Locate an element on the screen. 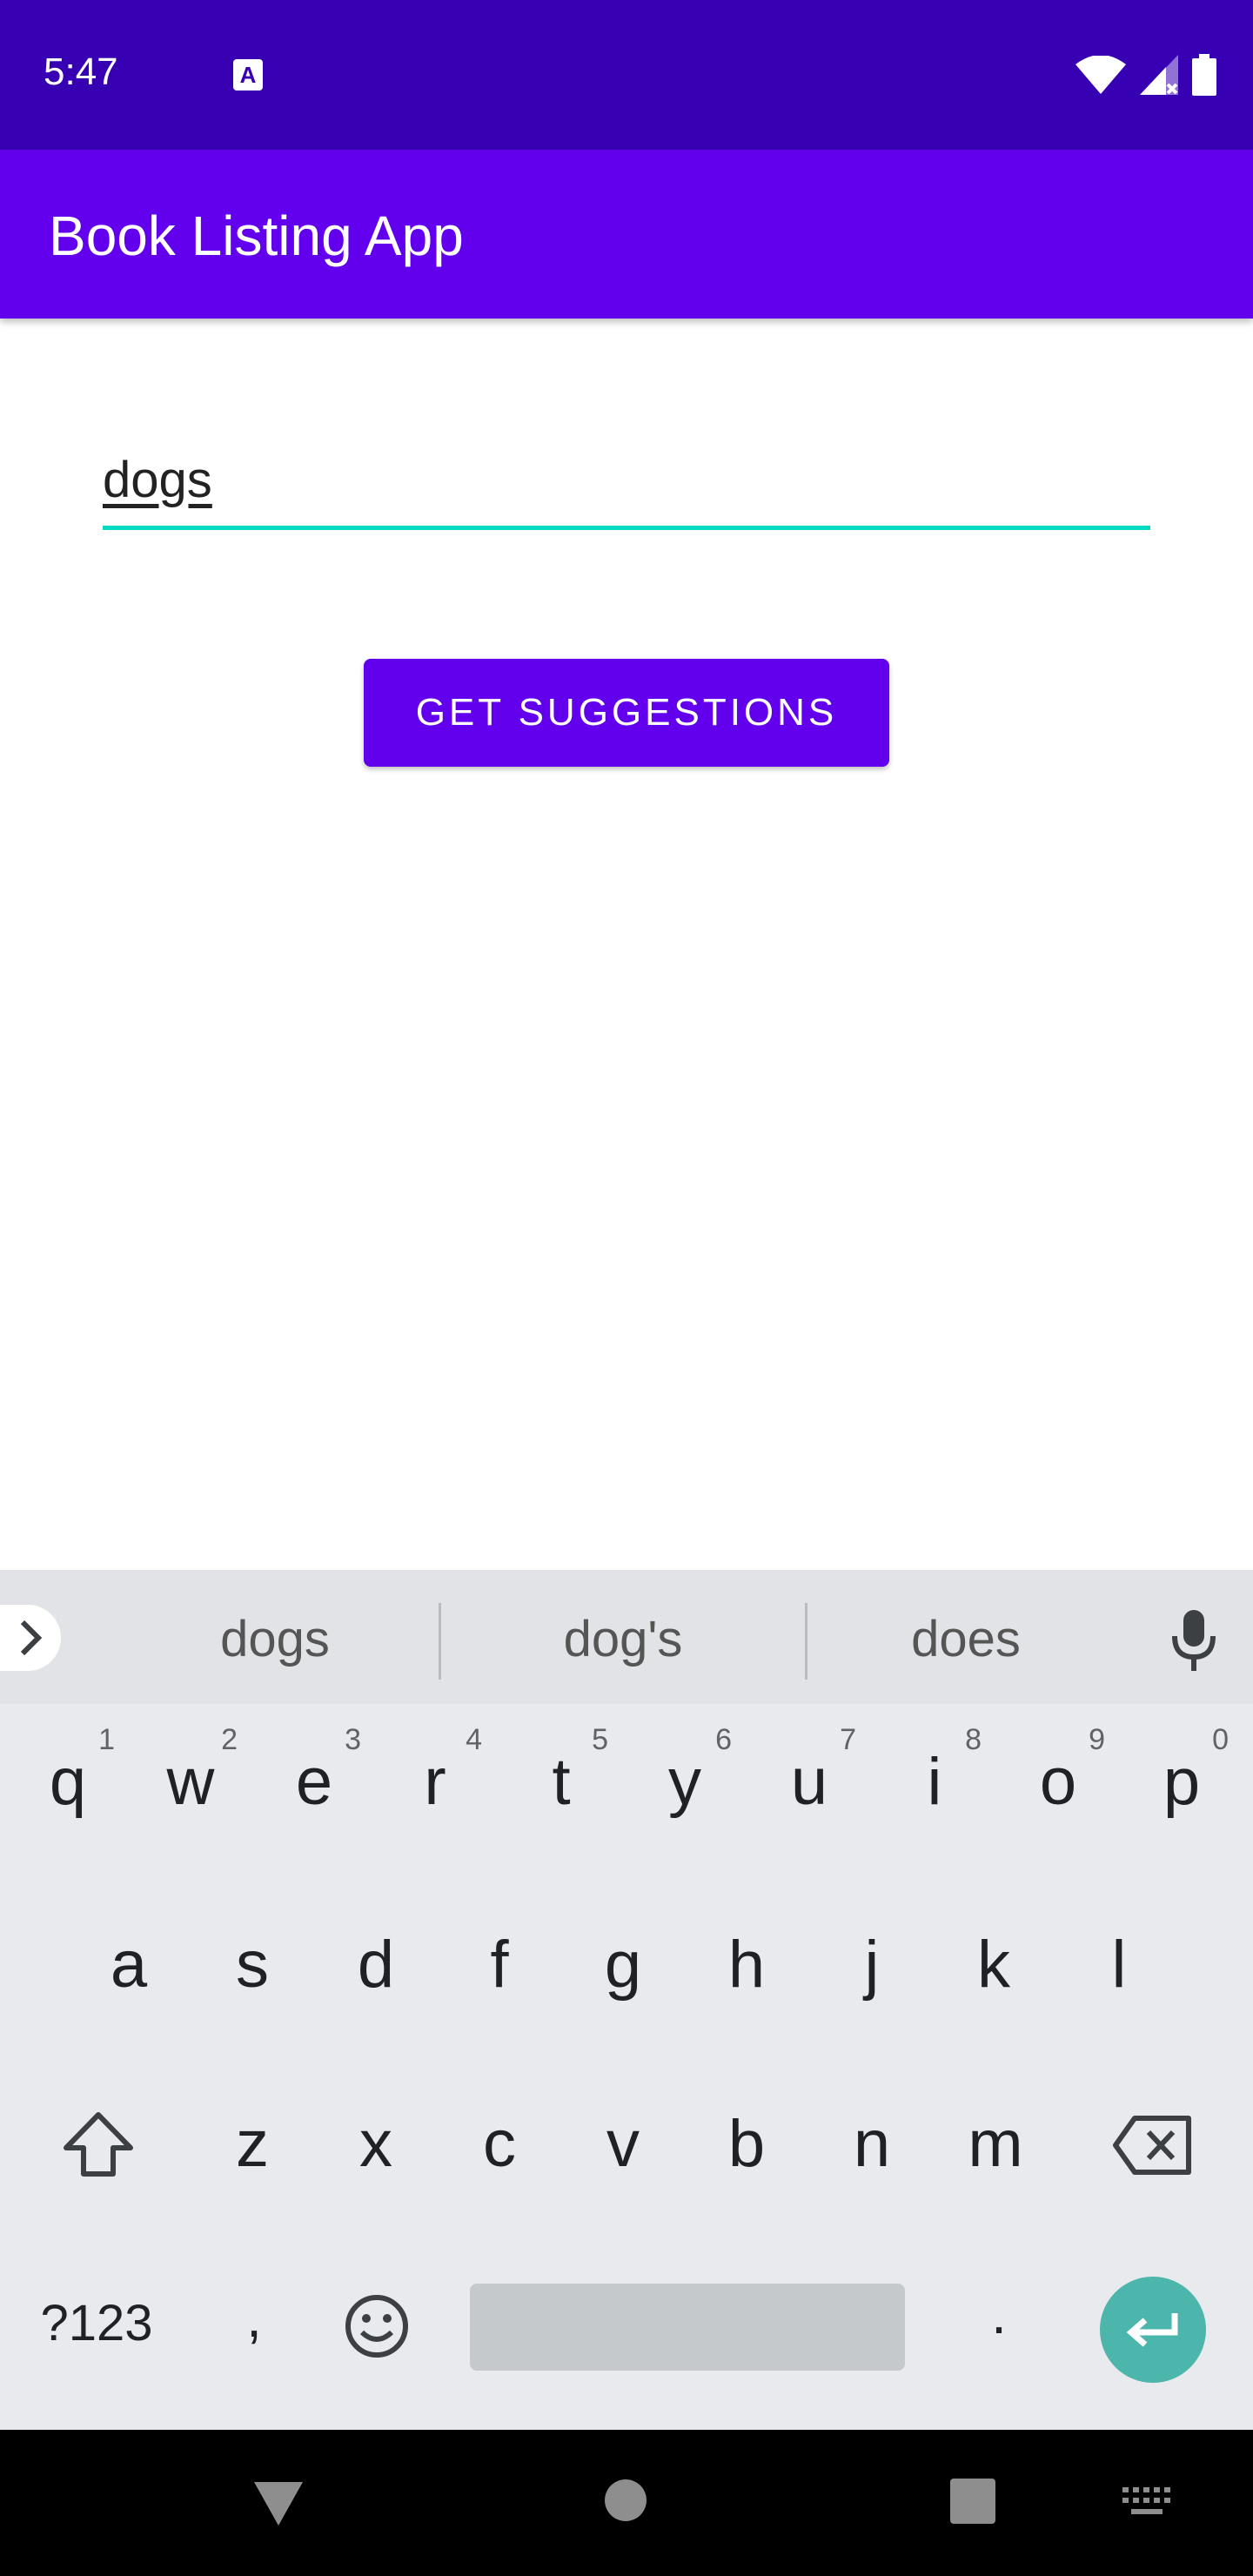 Image resolution: width=1253 pixels, height=2576 pixels. key-label: u is located at coordinates (809, 1782).